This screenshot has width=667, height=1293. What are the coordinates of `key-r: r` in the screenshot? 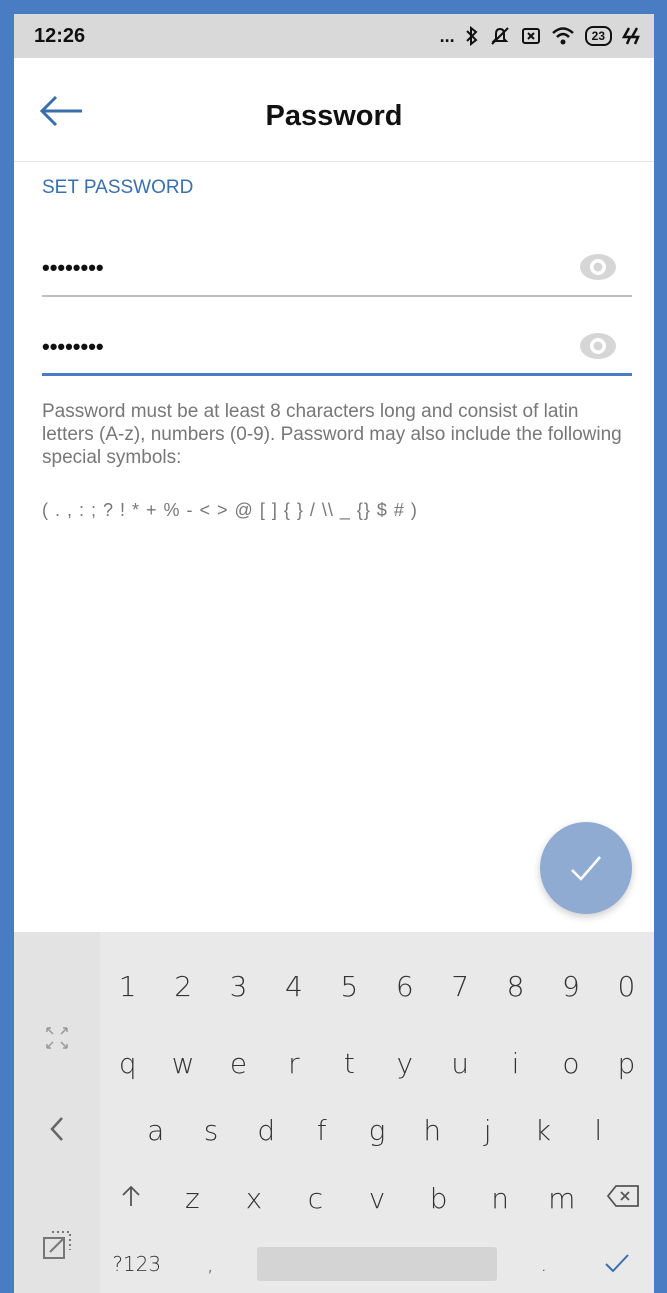 It's located at (293, 1063).